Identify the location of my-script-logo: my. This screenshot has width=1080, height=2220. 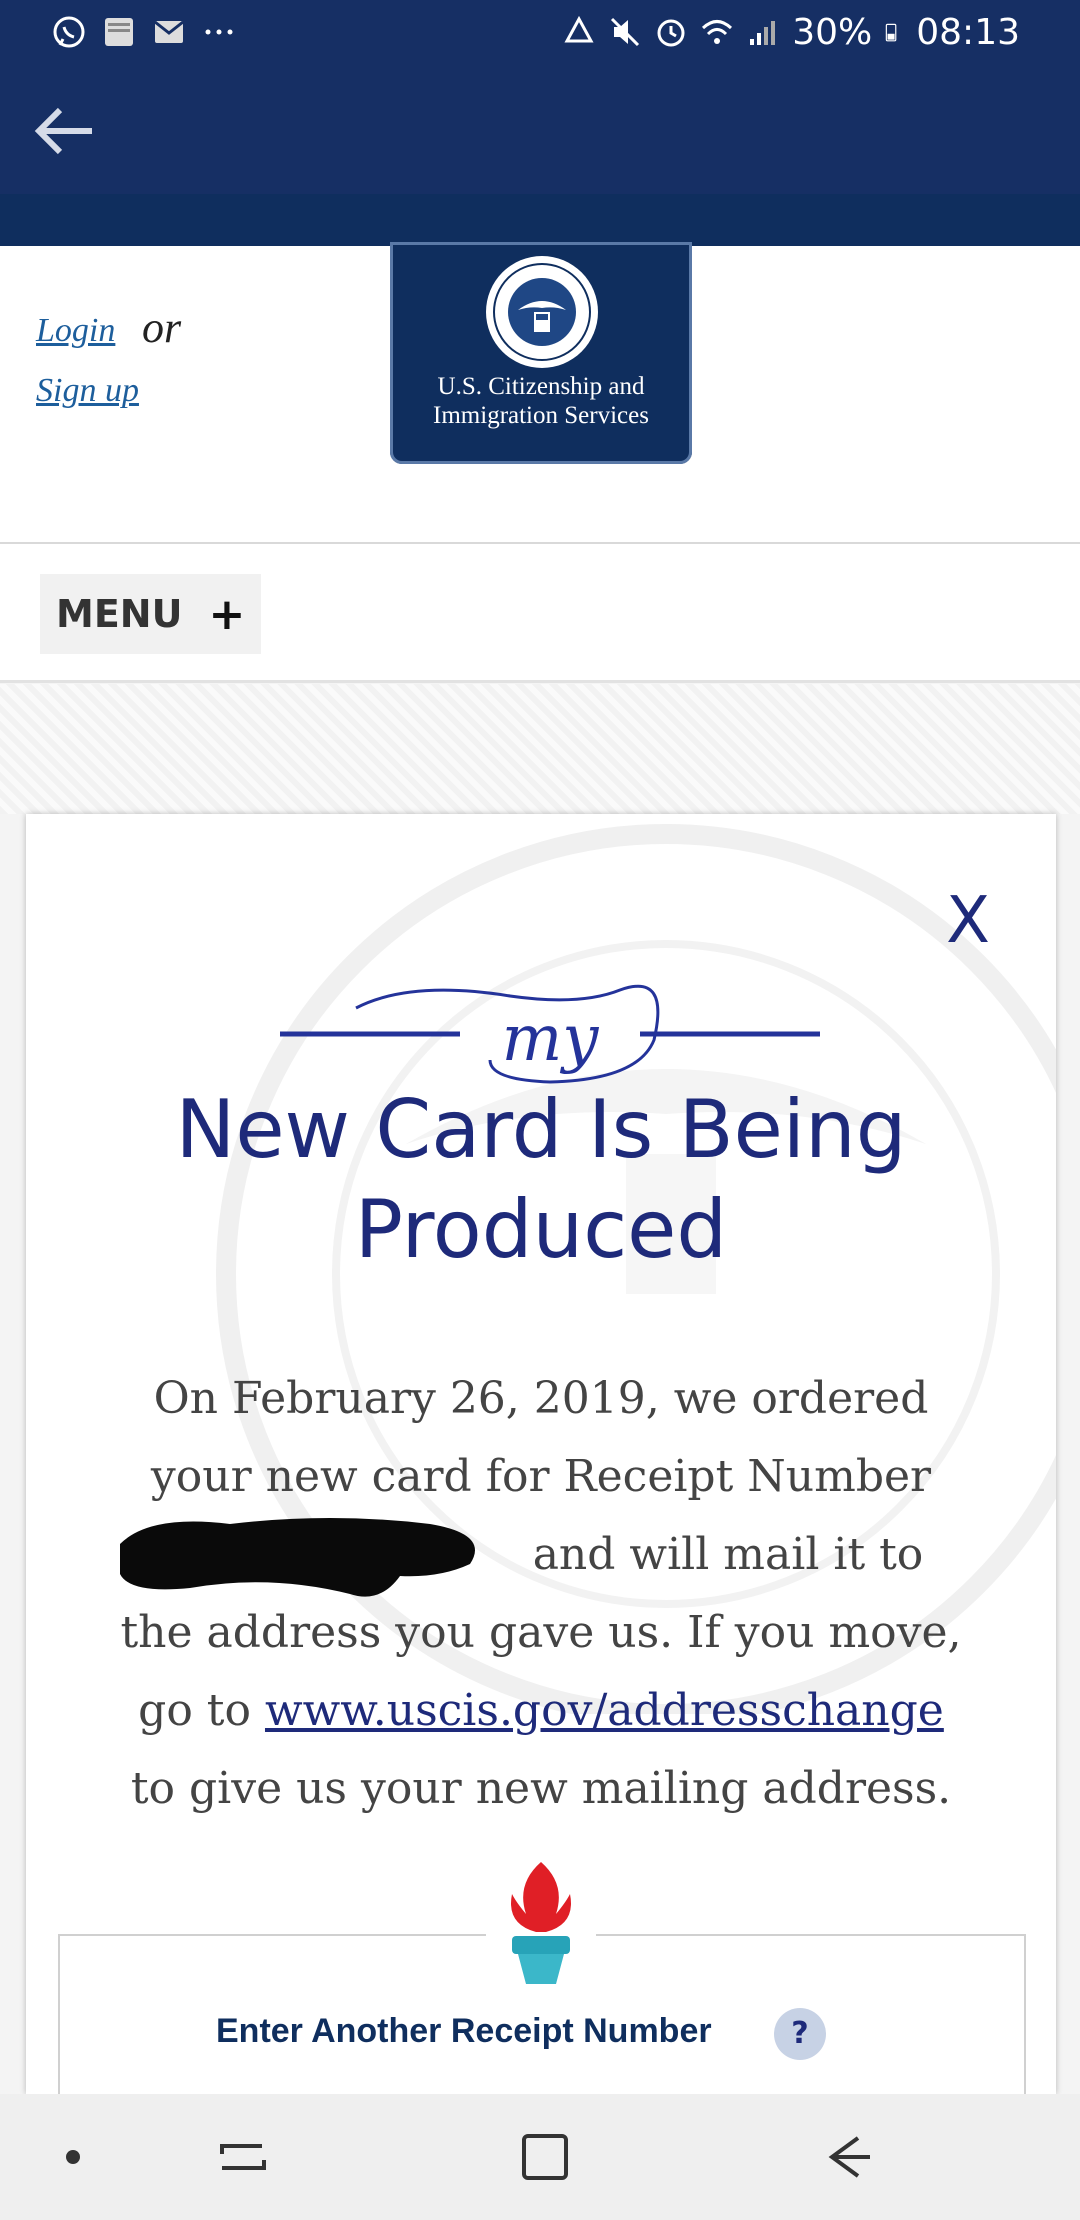
(550, 1034).